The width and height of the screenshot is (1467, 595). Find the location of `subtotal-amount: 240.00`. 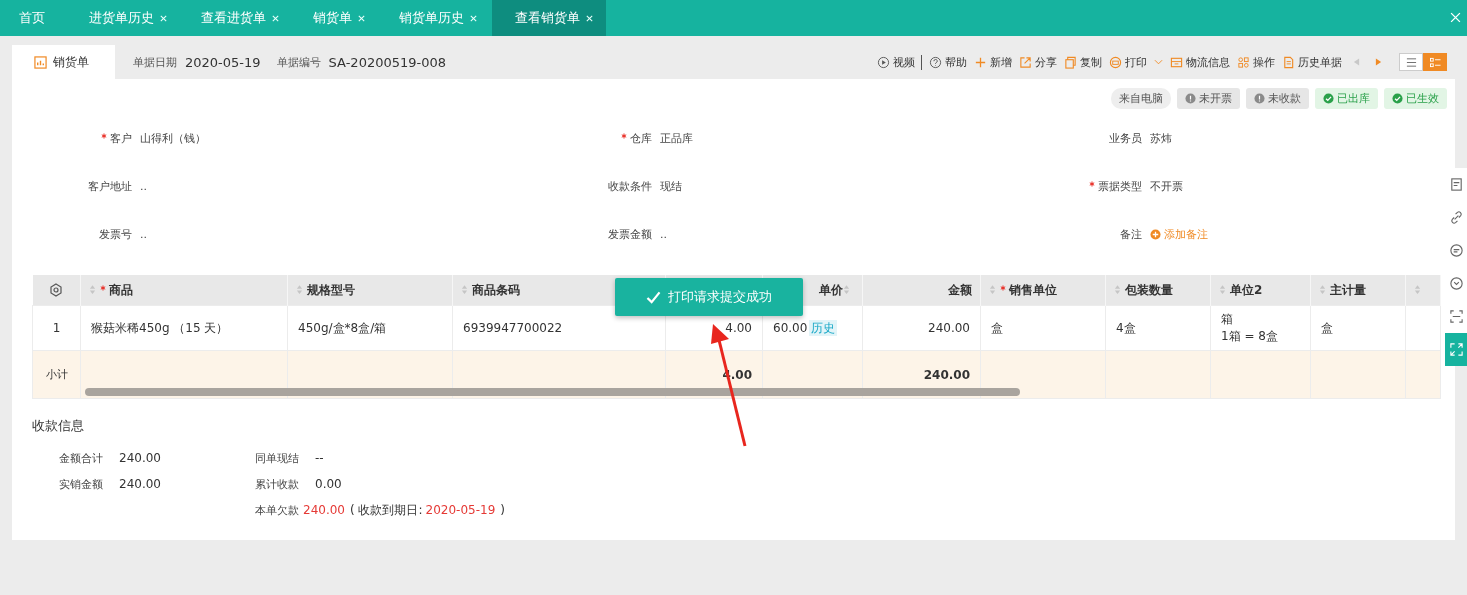

subtotal-amount: 240.00 is located at coordinates (946, 374).